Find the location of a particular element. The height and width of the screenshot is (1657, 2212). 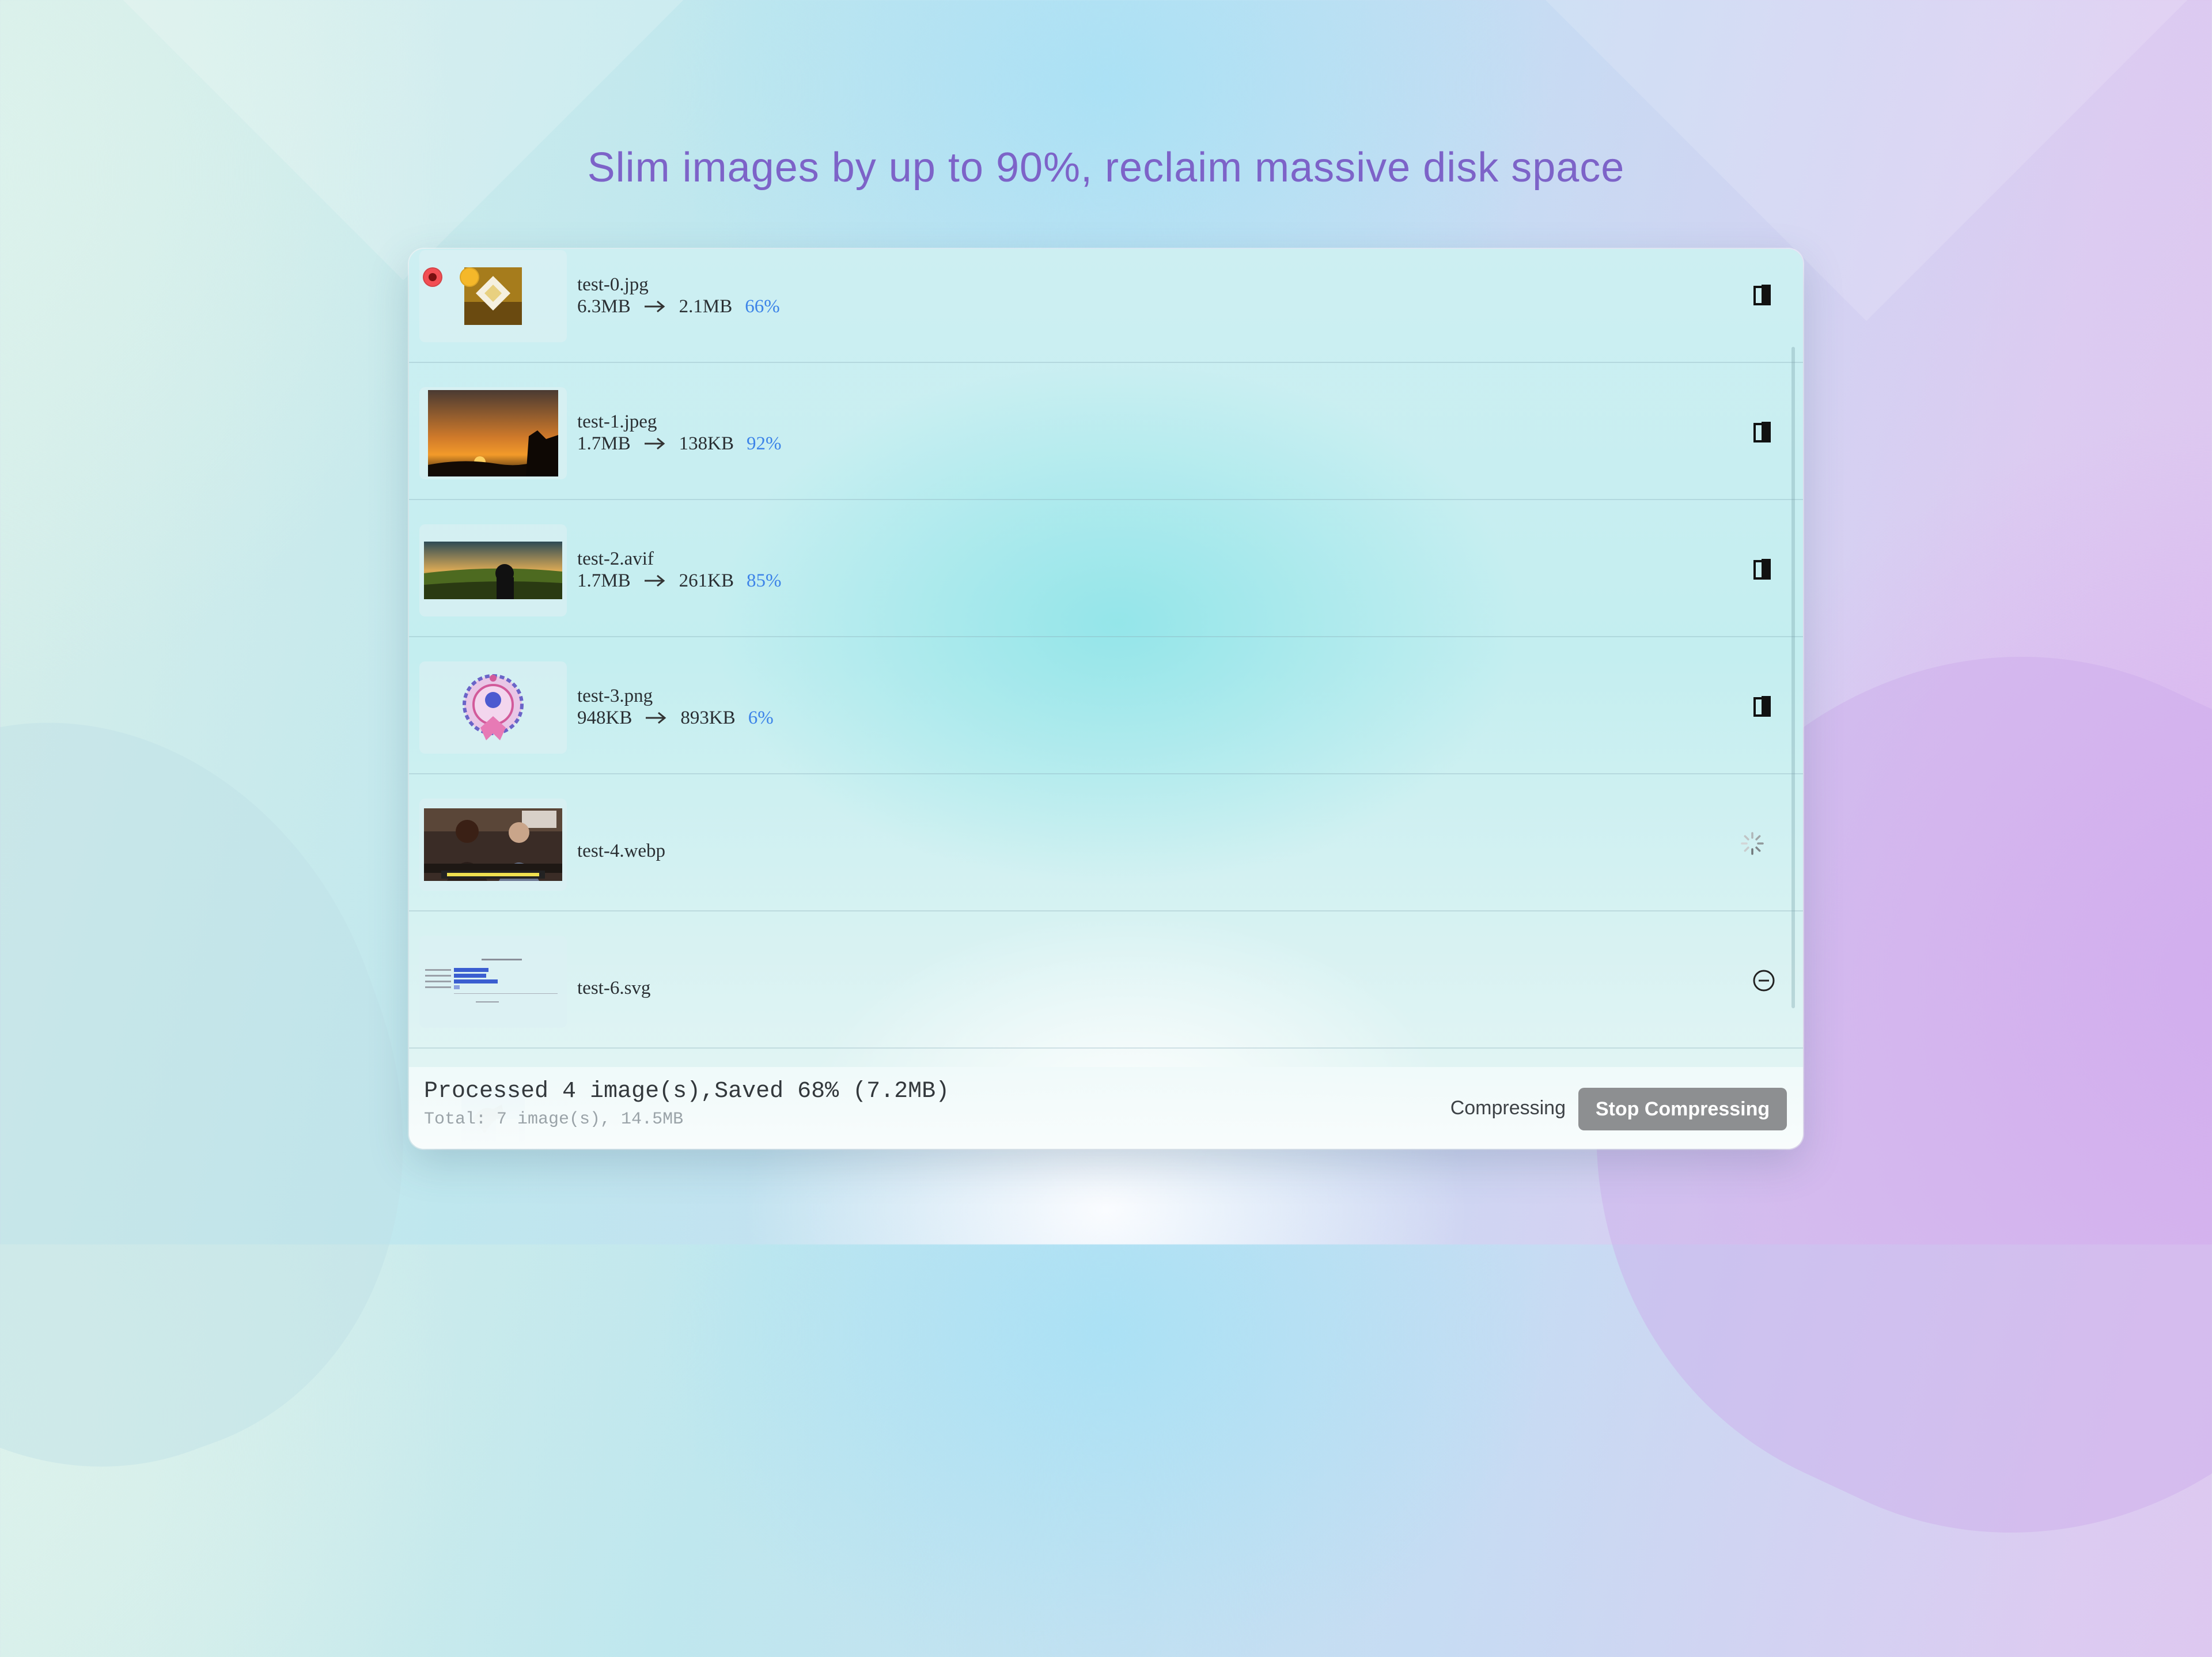

file-info: test-0.jpg 6.3MB 2.1MB 66% is located at coordinates (678, 295).